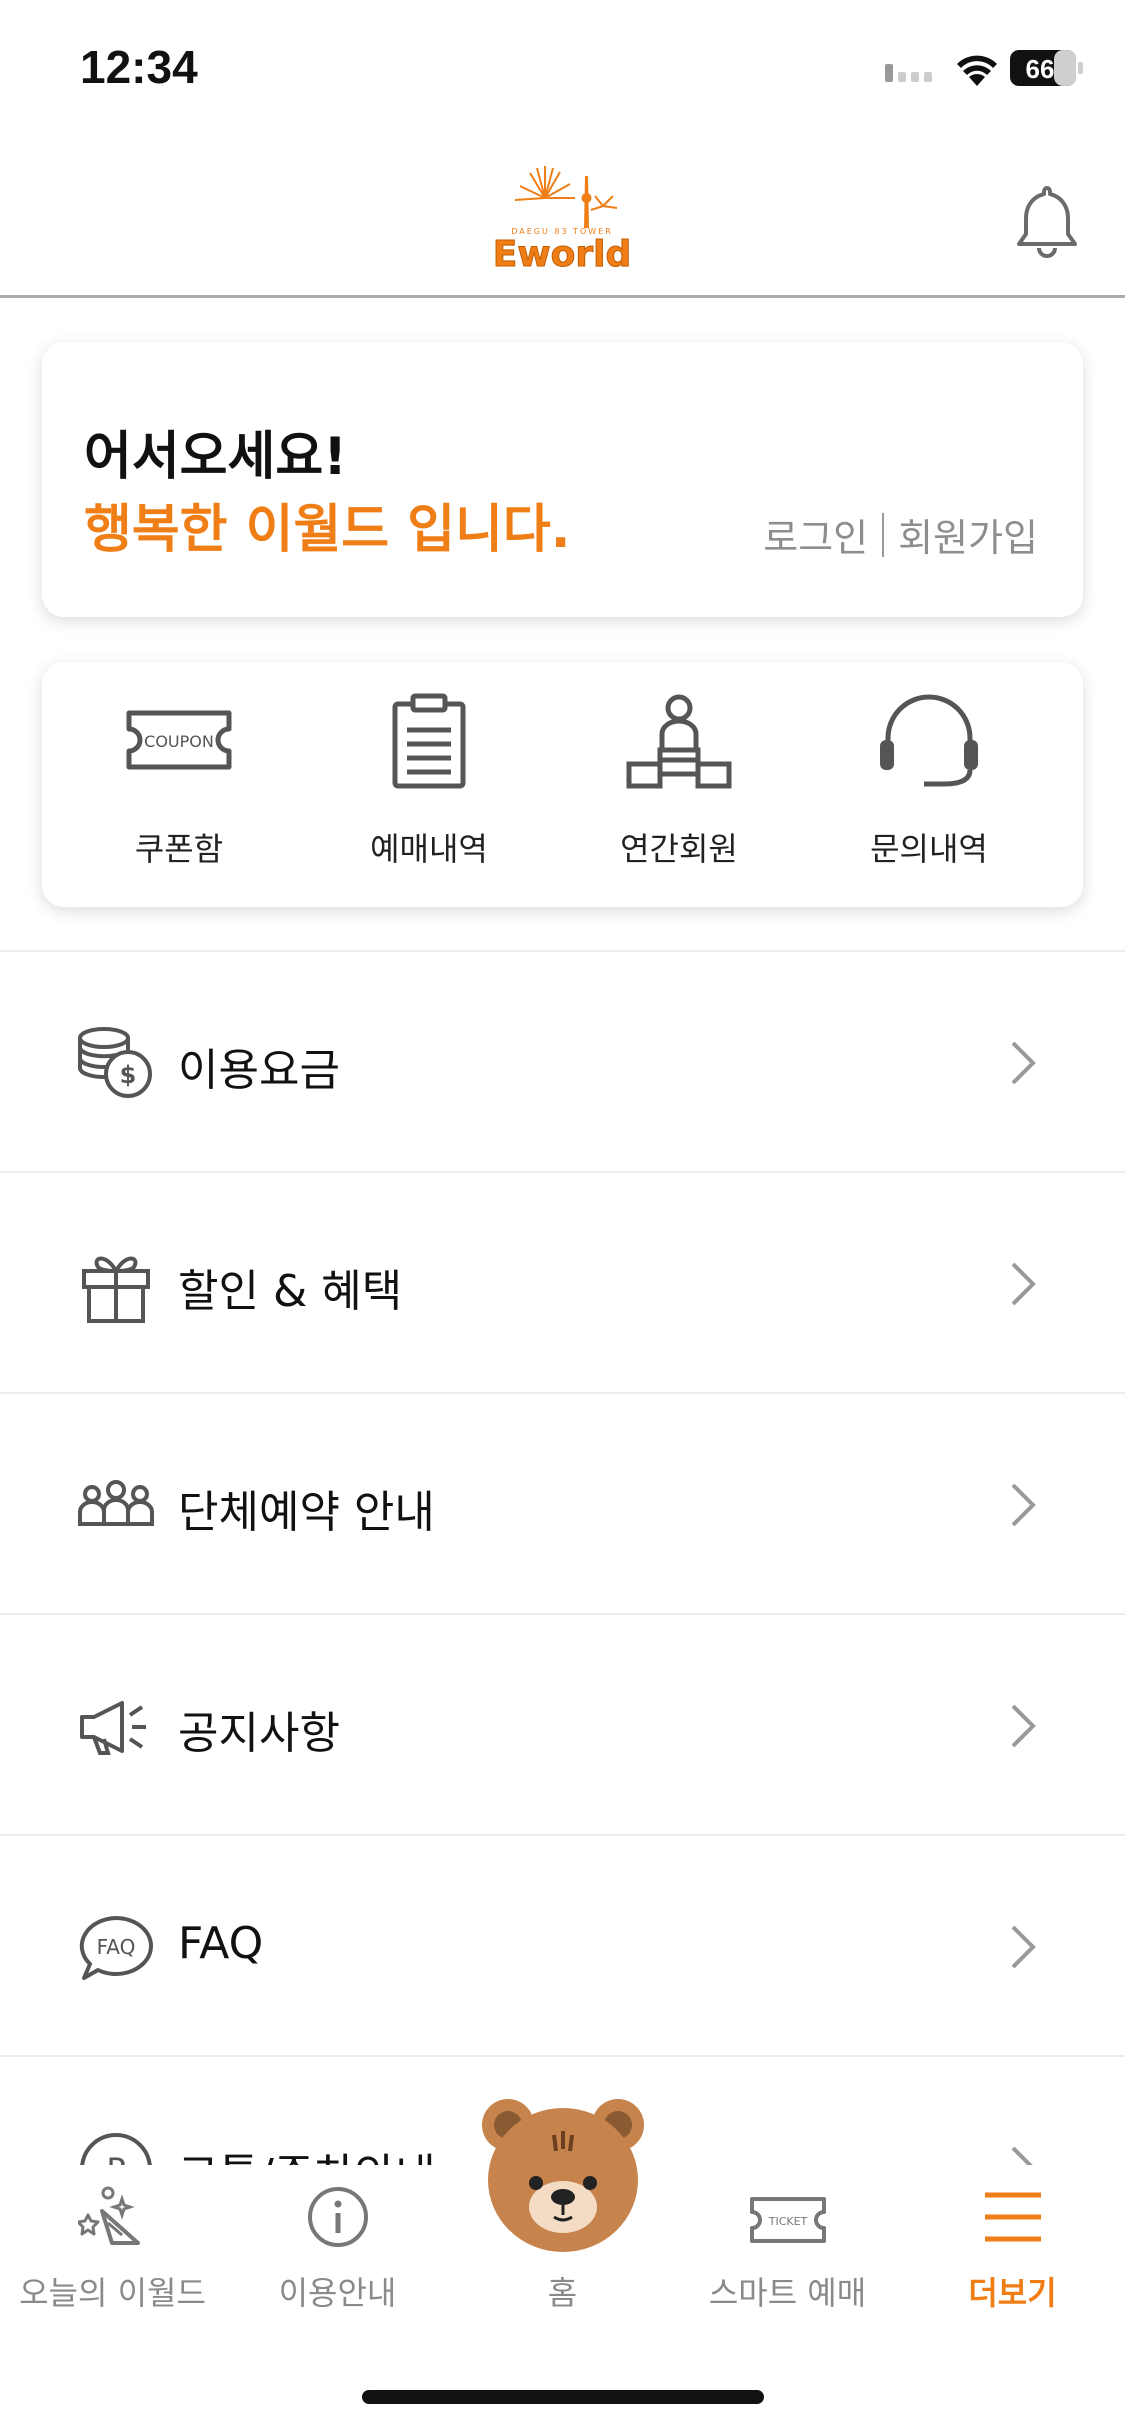 Image resolution: width=1125 pixels, height=2436 pixels. I want to click on quick-item-annual-member: 연간회원, so click(679, 784).